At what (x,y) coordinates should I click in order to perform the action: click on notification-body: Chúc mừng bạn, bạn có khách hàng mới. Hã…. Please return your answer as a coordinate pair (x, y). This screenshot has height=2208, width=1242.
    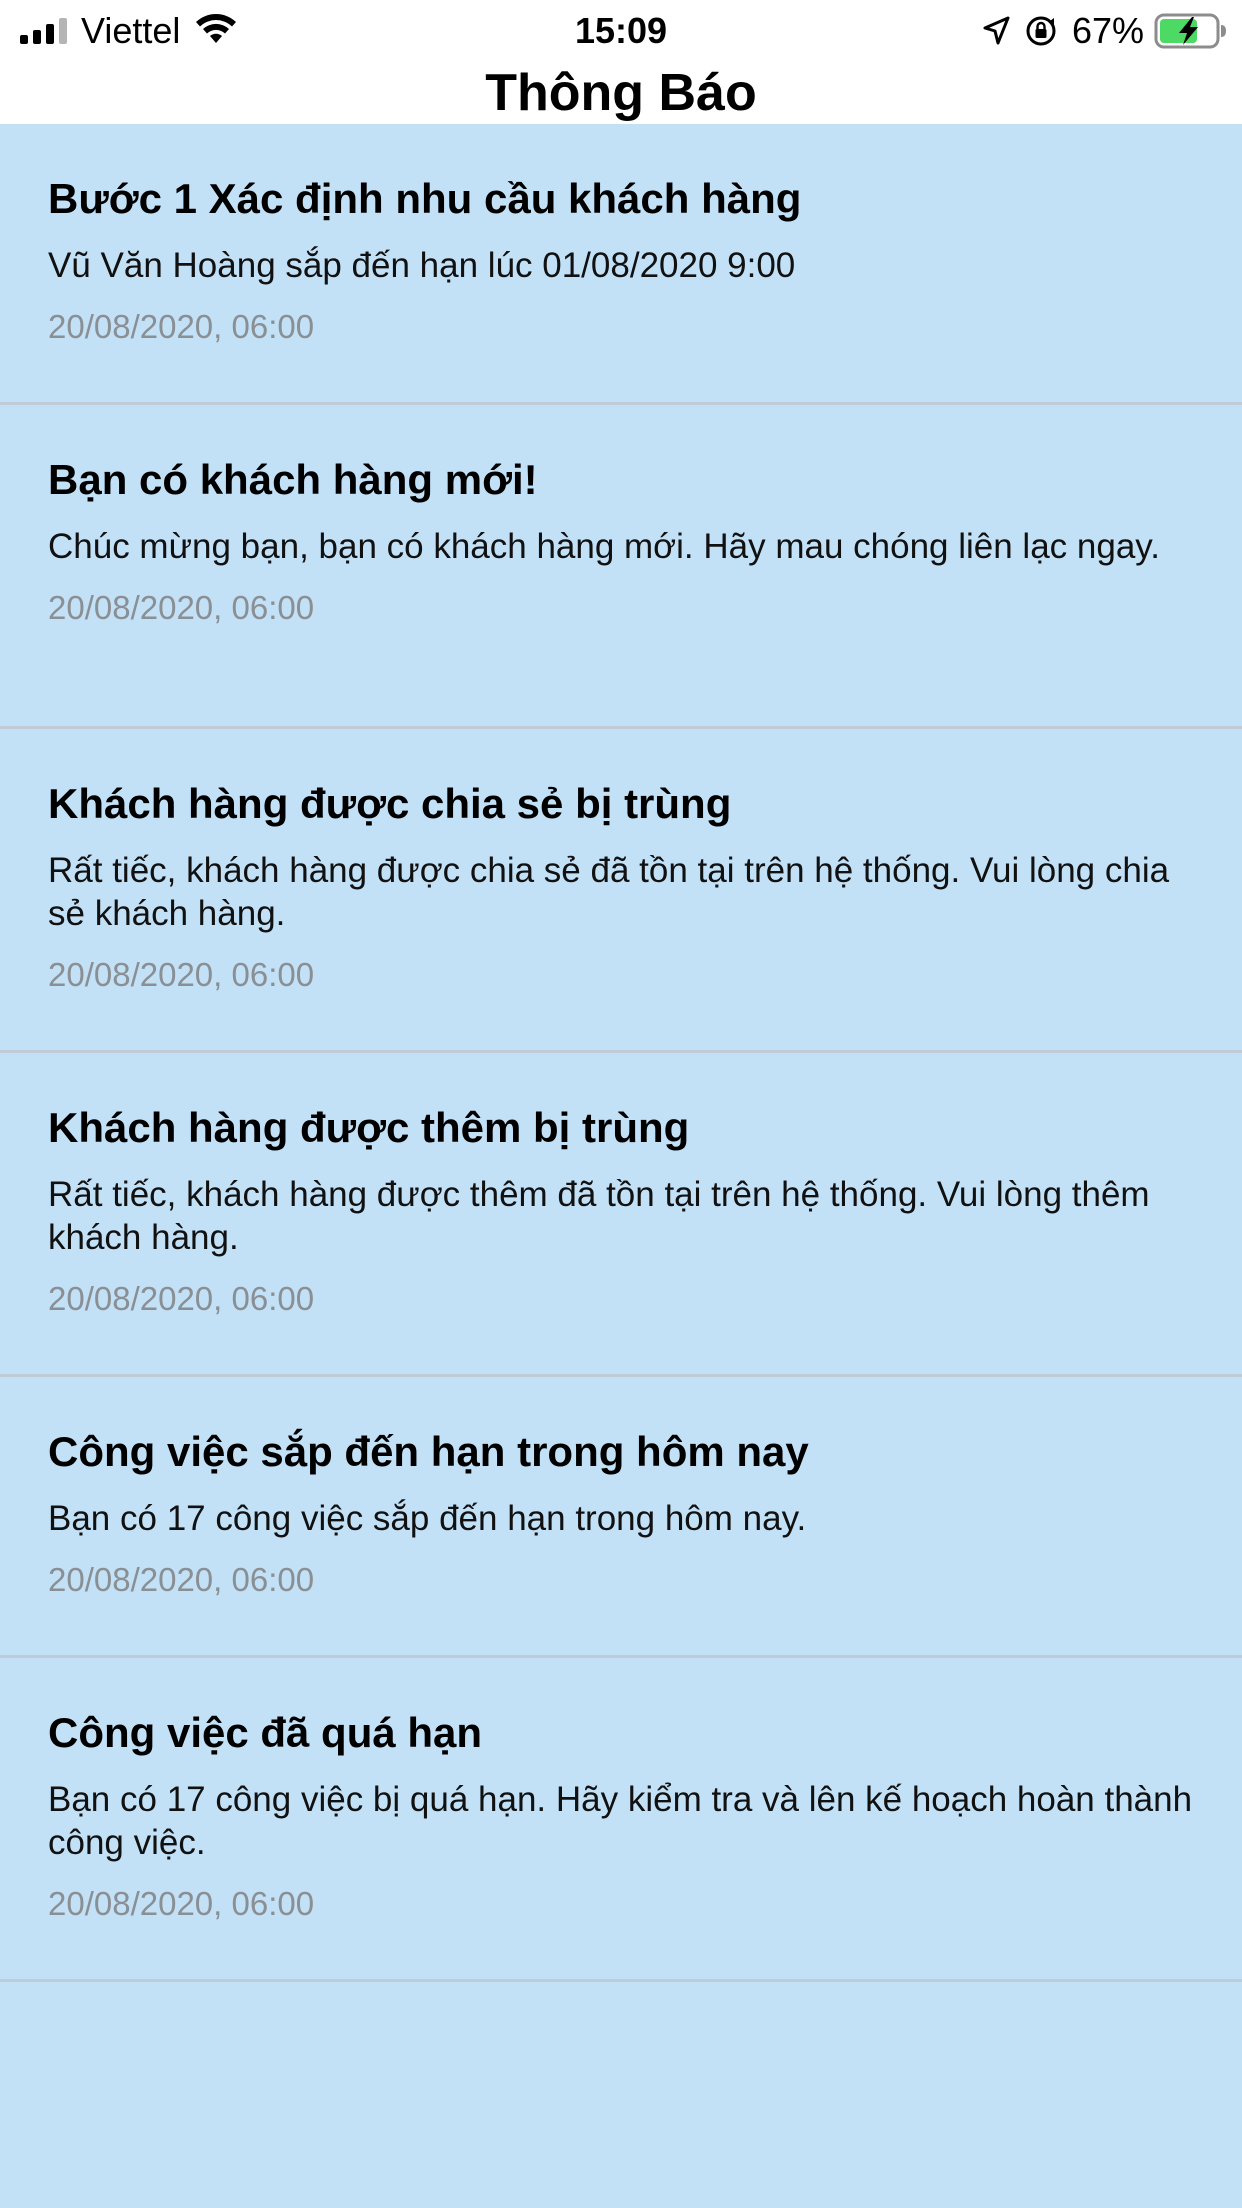
    Looking at the image, I should click on (604, 546).